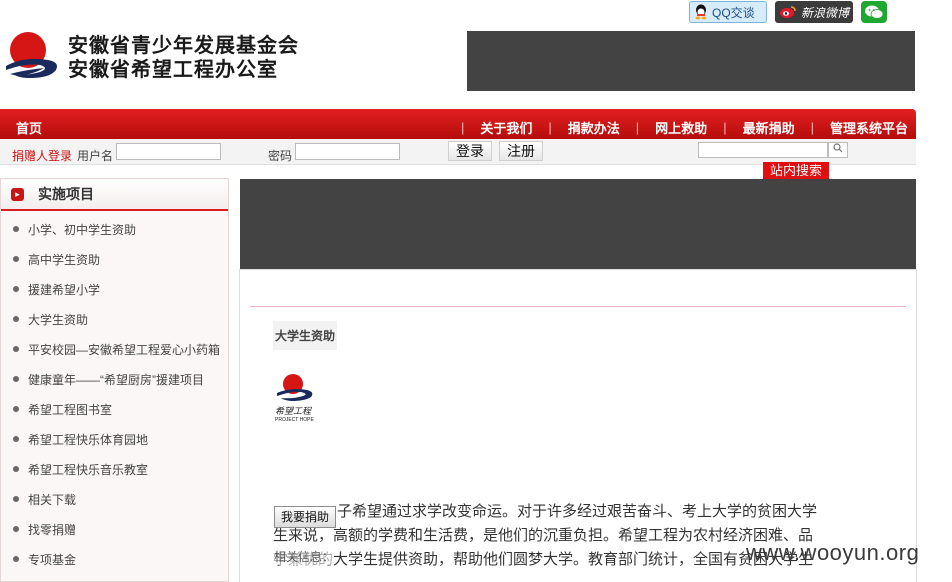 Image resolution: width=952 pixels, height=582 pixels. Describe the element at coordinates (64, 289) in the screenshot. I see `sidebar-item-label: 援建希望小学` at that location.